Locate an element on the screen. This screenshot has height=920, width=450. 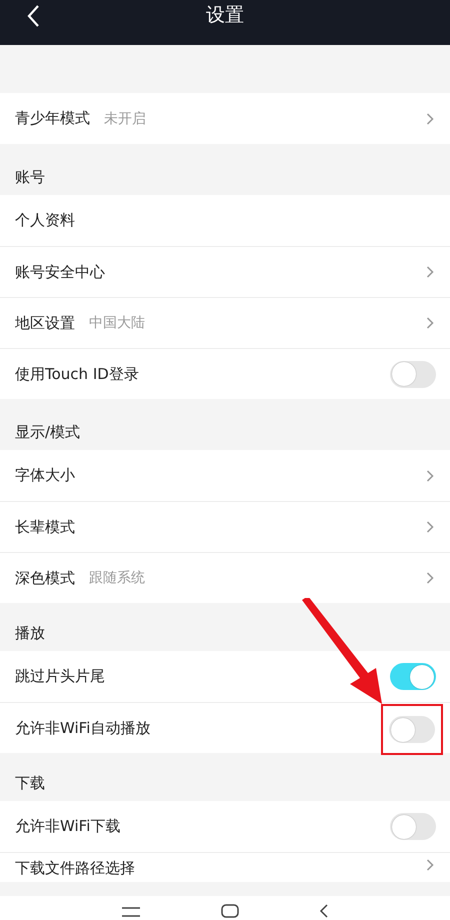
row-label: 个人资料 is located at coordinates (45, 220).